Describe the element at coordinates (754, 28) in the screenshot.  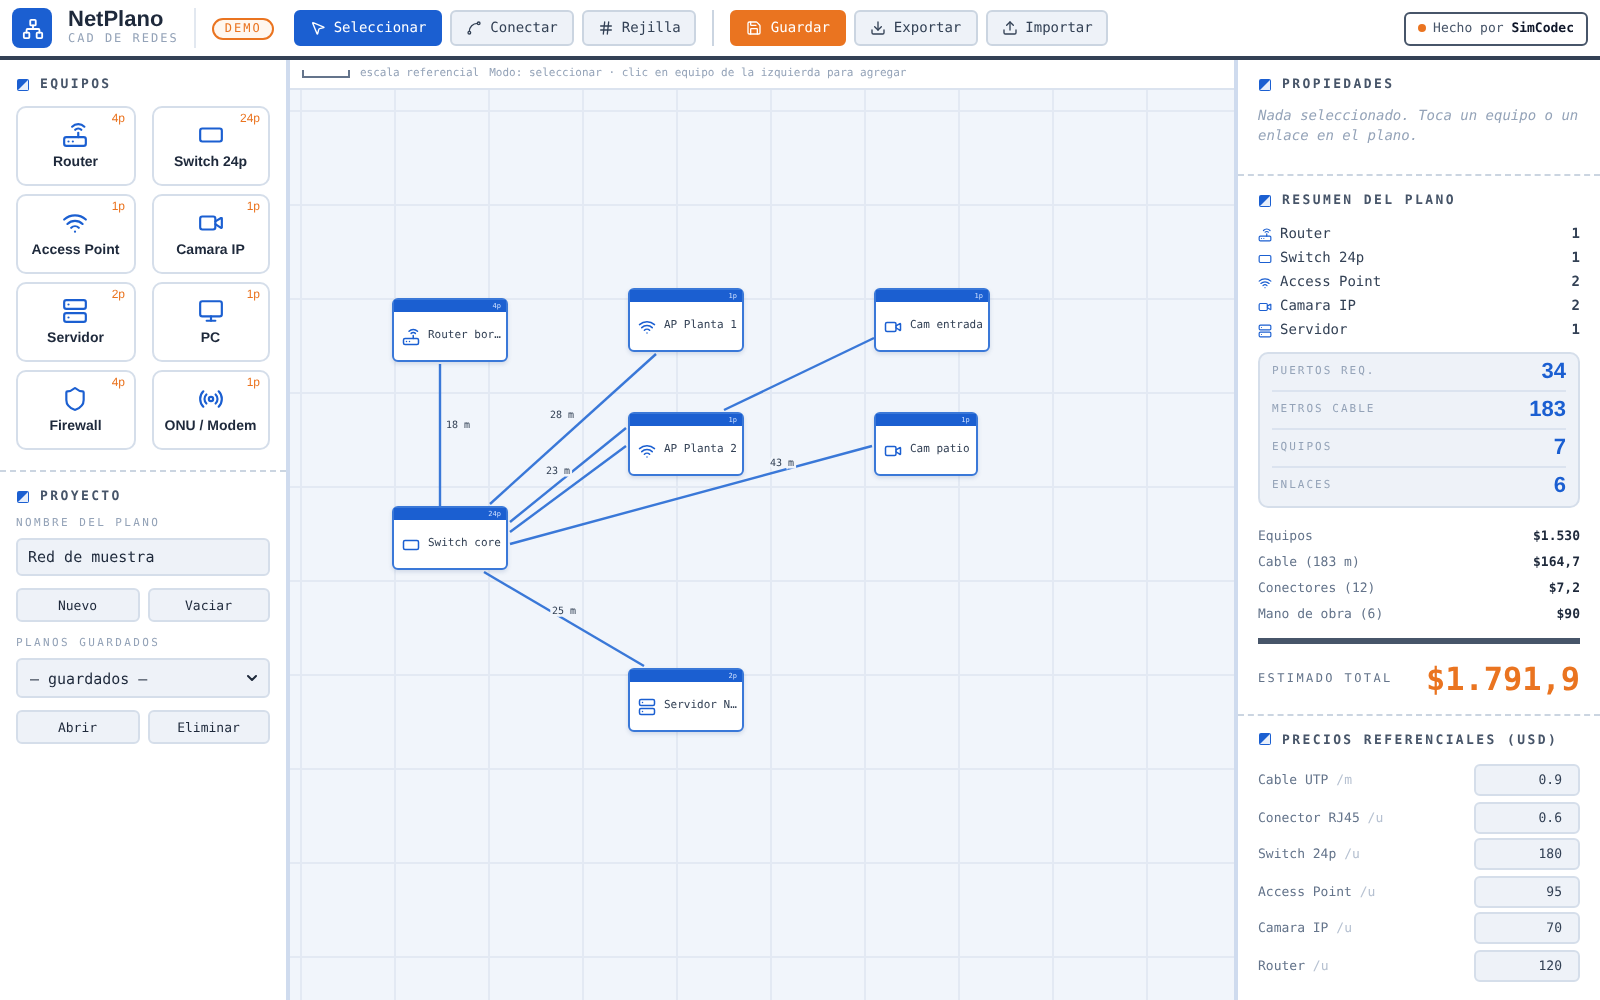
I see `save-icon` at that location.